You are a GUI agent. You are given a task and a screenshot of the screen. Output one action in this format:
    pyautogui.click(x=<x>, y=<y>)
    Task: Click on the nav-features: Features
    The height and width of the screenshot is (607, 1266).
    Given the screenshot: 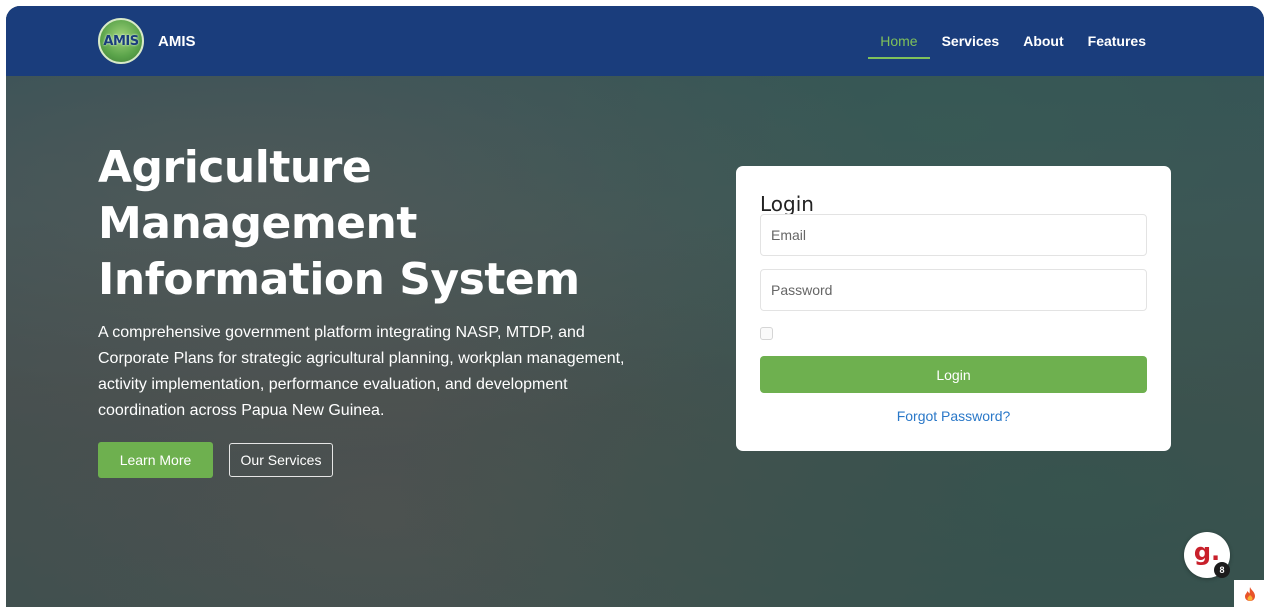 What is the action you would take?
    pyautogui.click(x=1117, y=44)
    